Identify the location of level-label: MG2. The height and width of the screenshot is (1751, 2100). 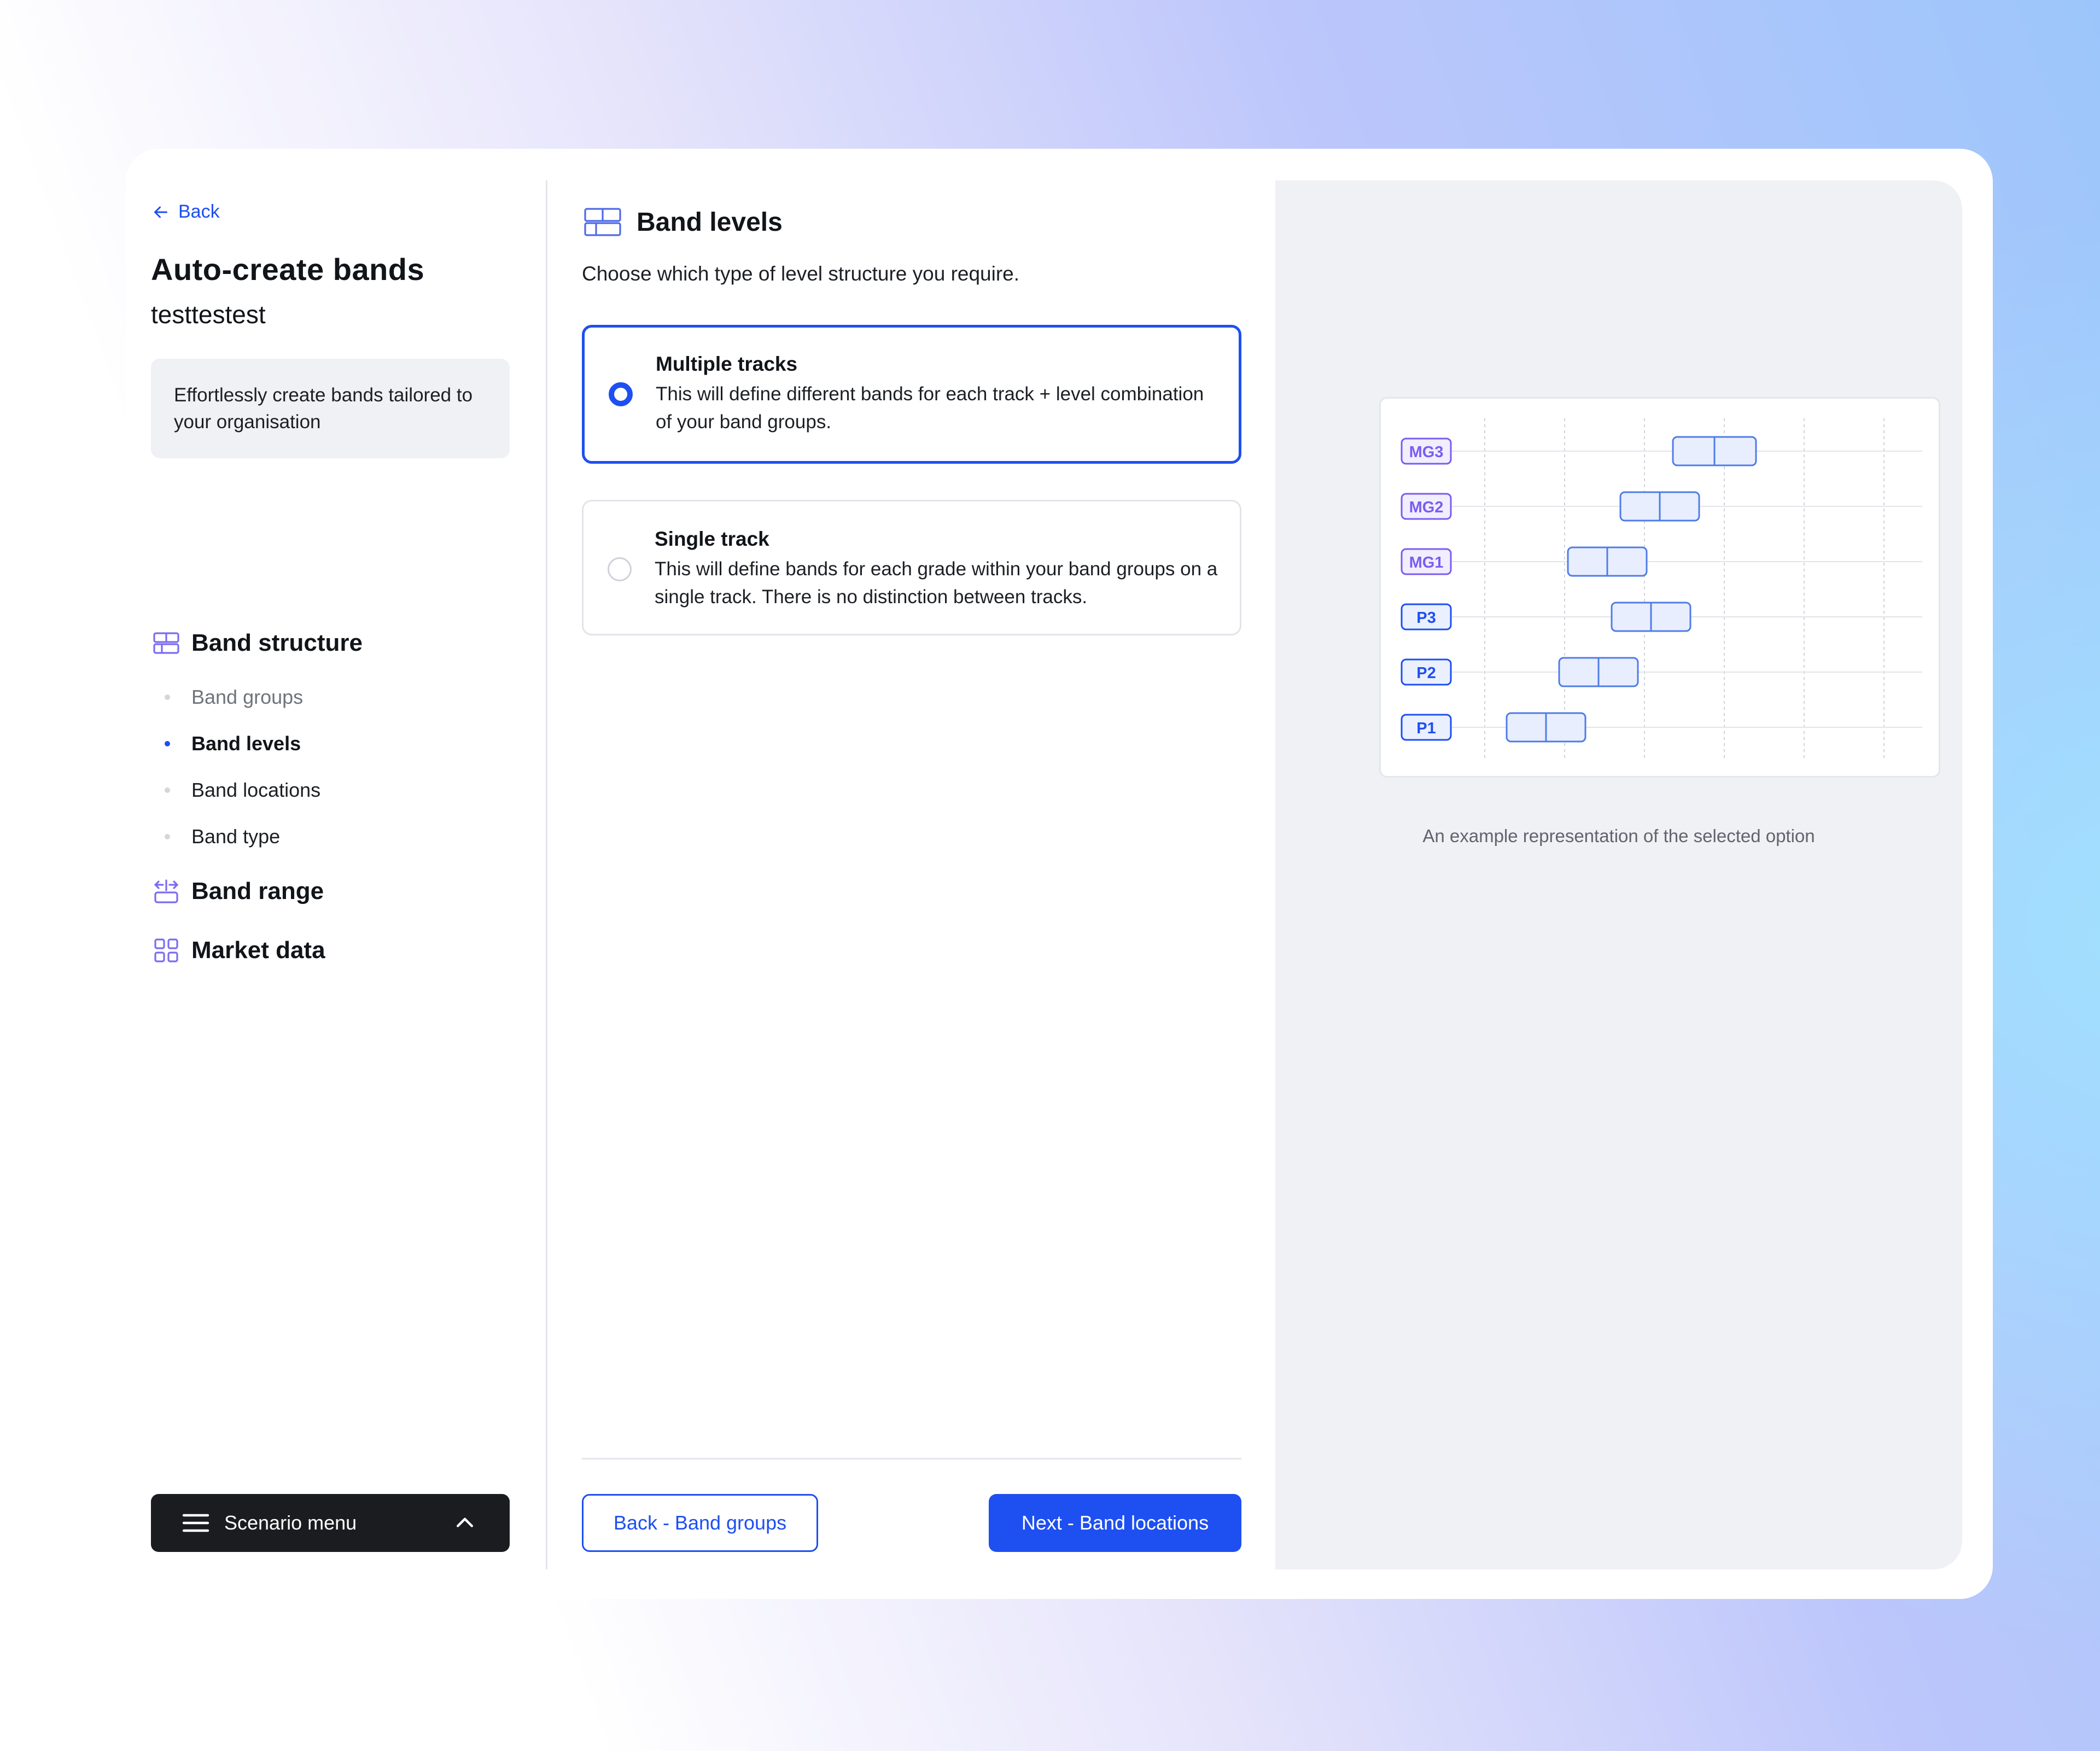
(1426, 508).